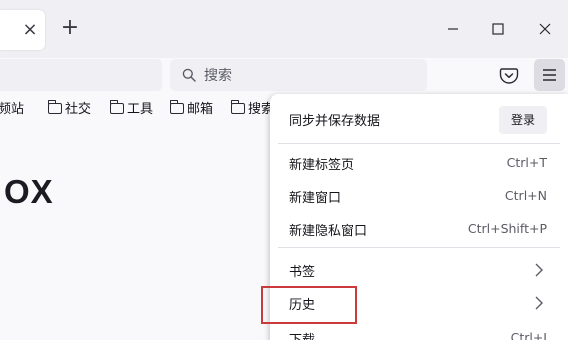  I want to click on sync-label: 同步并保存数据, so click(335, 121).